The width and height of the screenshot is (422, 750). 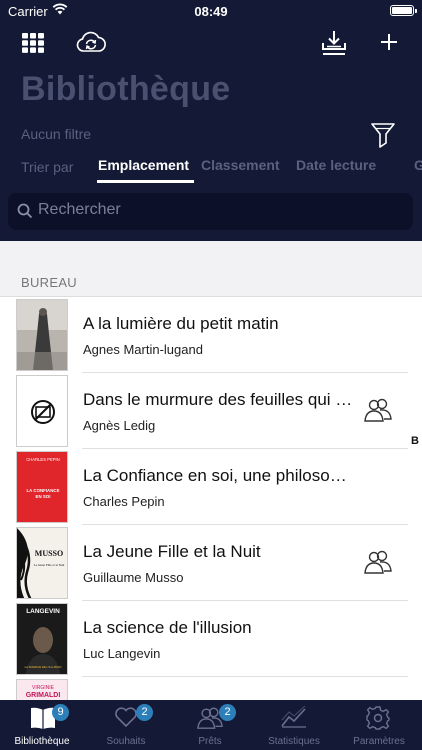 I want to click on tabbar-item-souhaits: 2 Souhaits, so click(x=126, y=725).